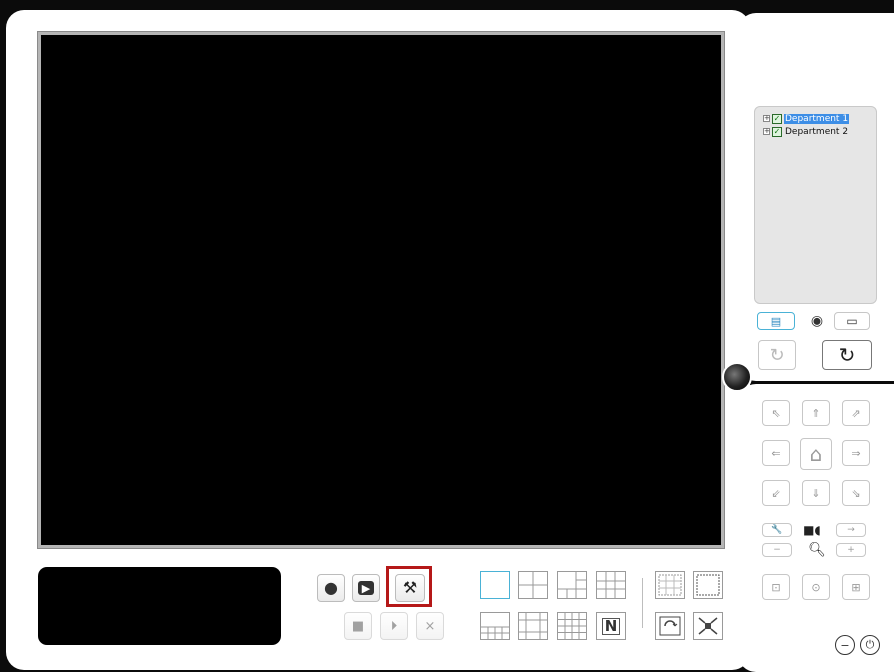 The width and height of the screenshot is (894, 672). I want to click on ptz-up-right-button: ⇗, so click(856, 413).